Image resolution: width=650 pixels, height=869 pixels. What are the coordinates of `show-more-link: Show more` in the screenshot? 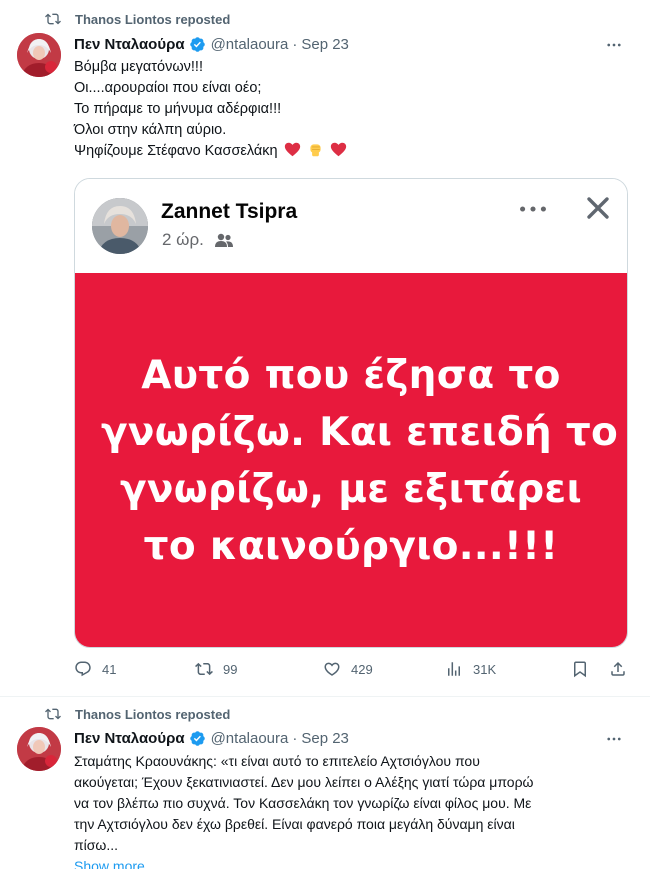 It's located at (352, 862).